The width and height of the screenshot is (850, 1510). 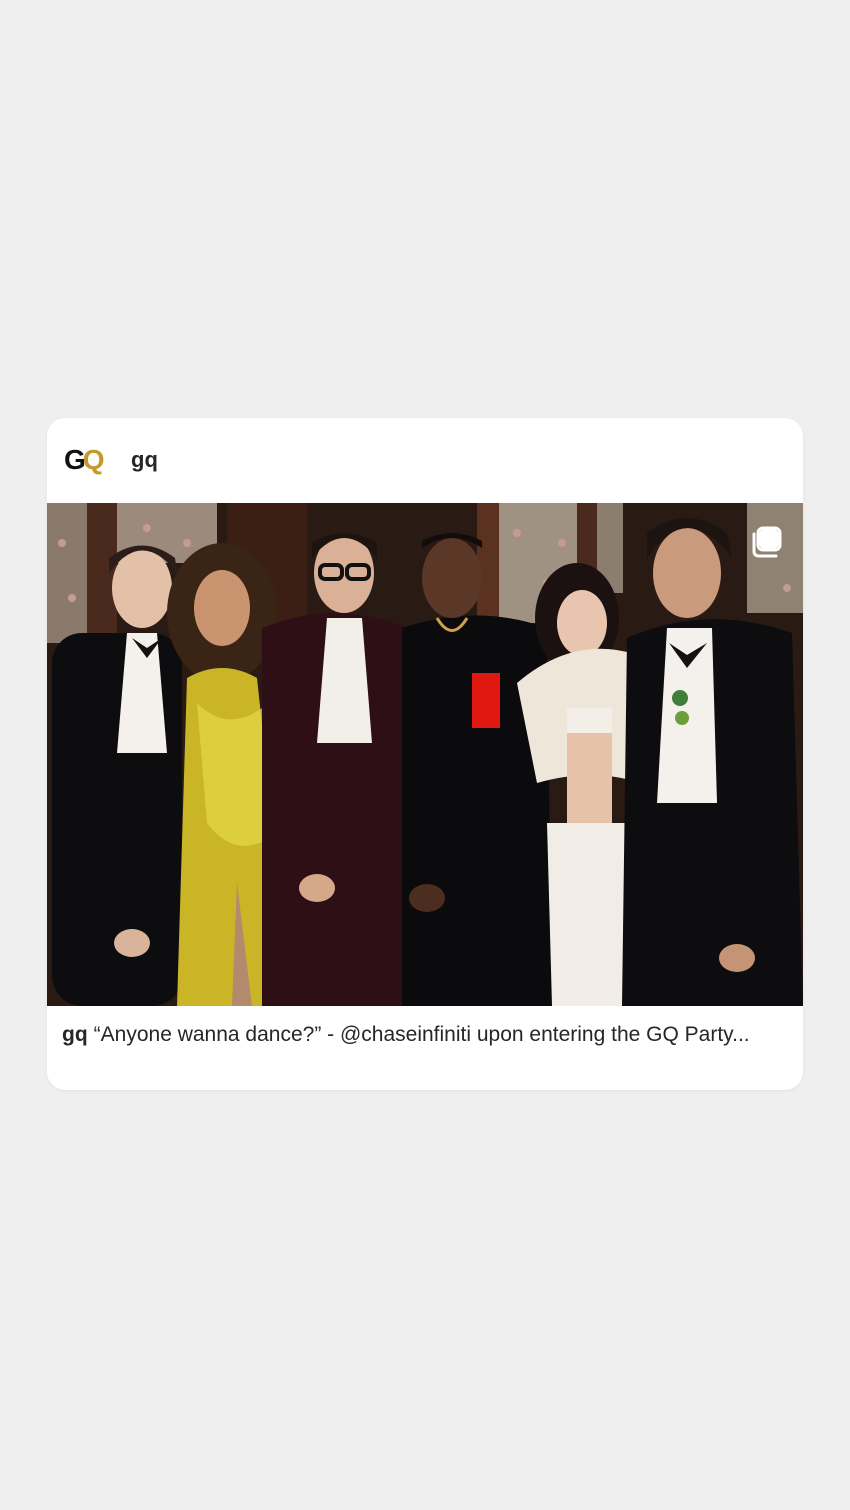 I want to click on post-header: GQ gq, so click(x=425, y=460).